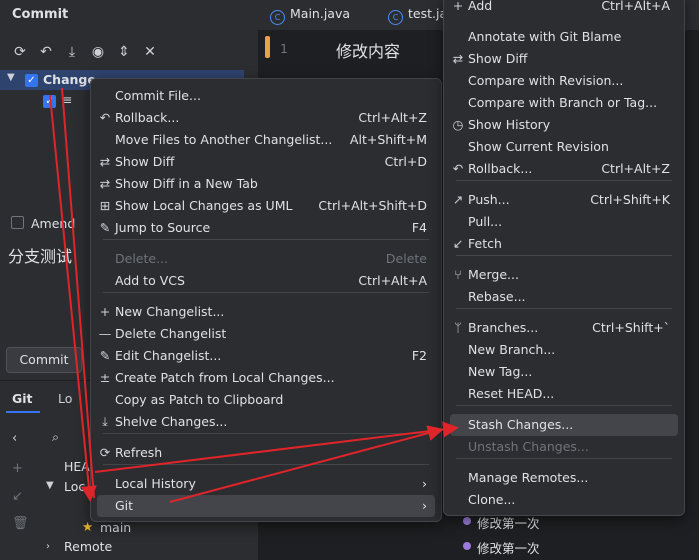 The width and height of the screenshot is (699, 560). What do you see at coordinates (564, 169) in the screenshot?
I see `git-menu-item-rollback: ↶ Rollback... Ctrl+Alt+Z` at bounding box center [564, 169].